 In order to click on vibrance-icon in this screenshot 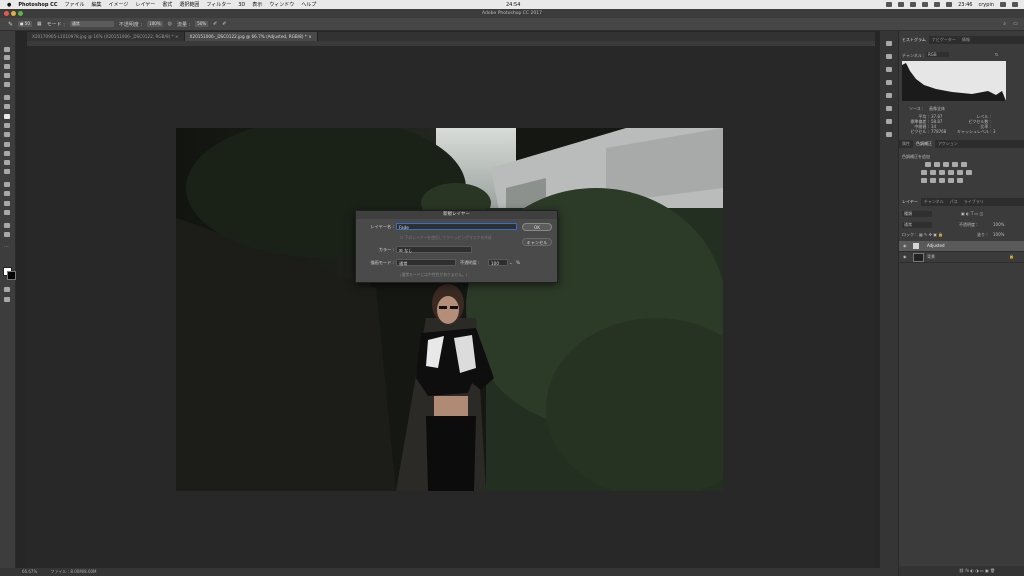, I will do `click(964, 164)`.